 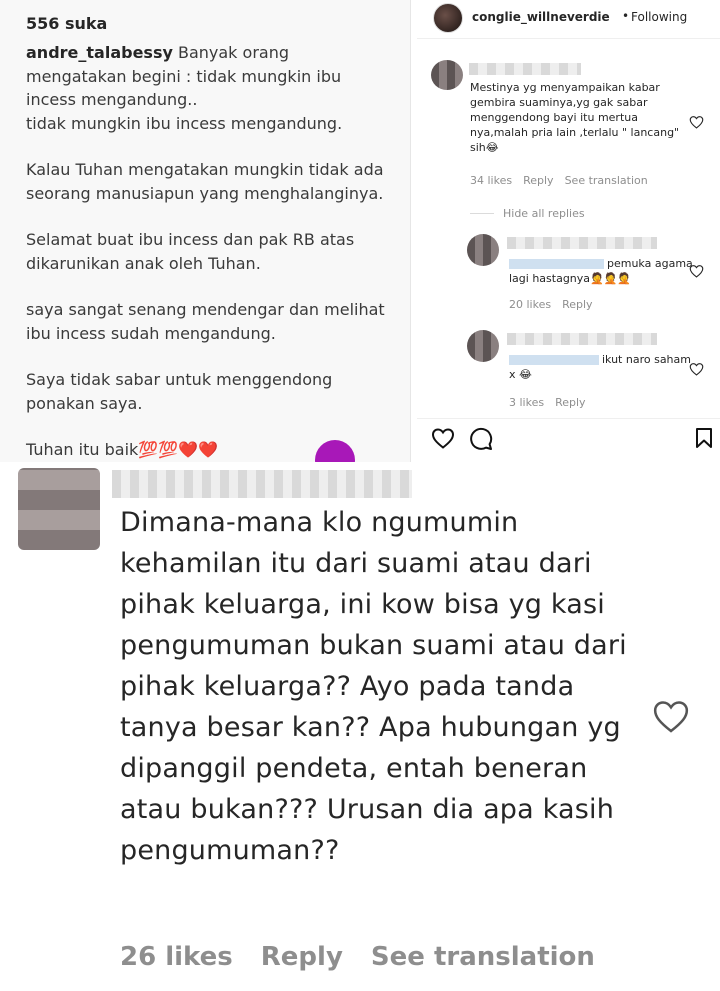 I want to click on following-button: Following, so click(x=659, y=17).